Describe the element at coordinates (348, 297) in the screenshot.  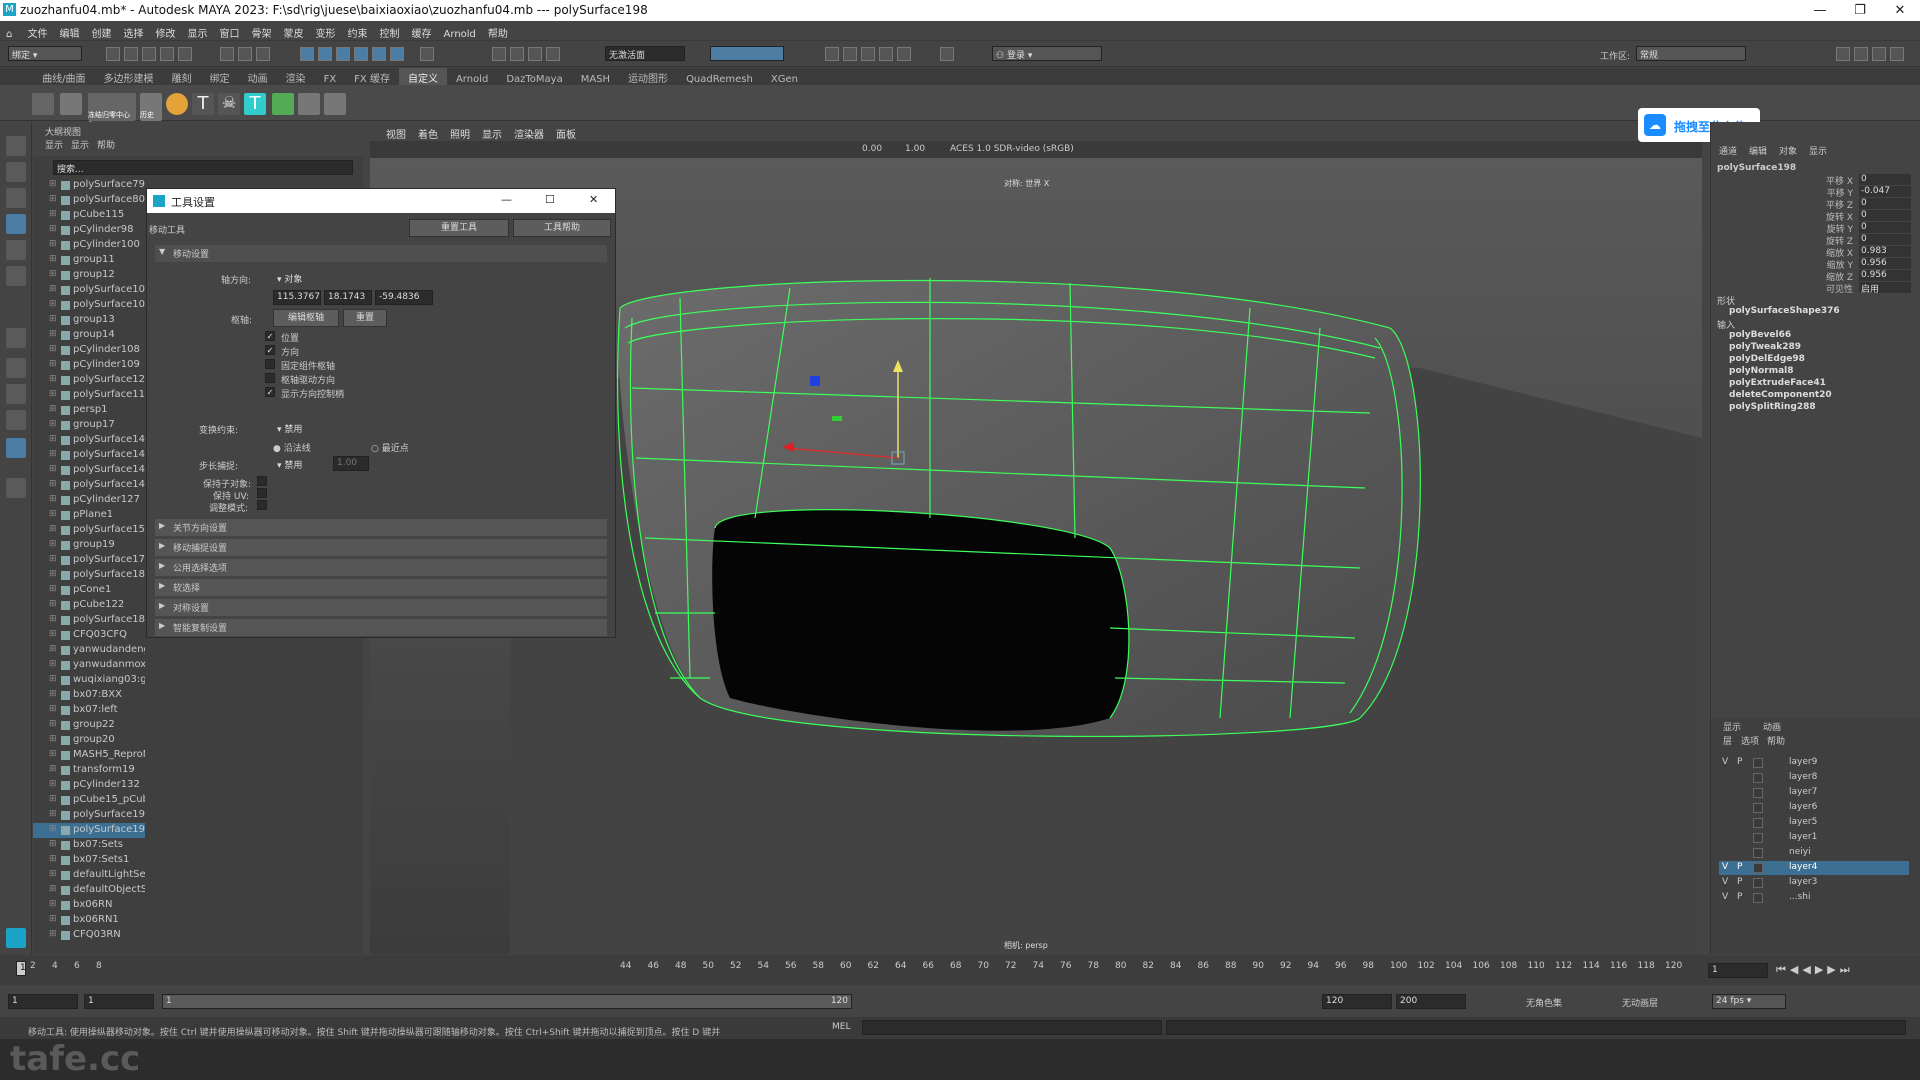
I see `coord-y-field: 18.1743` at that location.